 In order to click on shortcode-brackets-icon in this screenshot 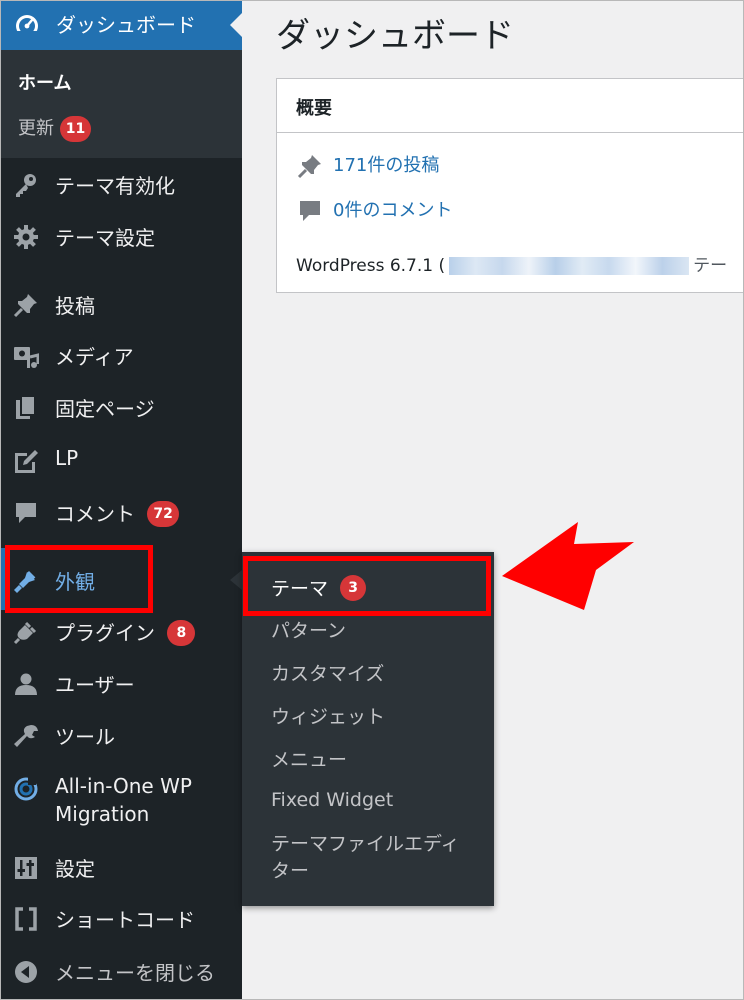, I will do `click(26, 919)`.